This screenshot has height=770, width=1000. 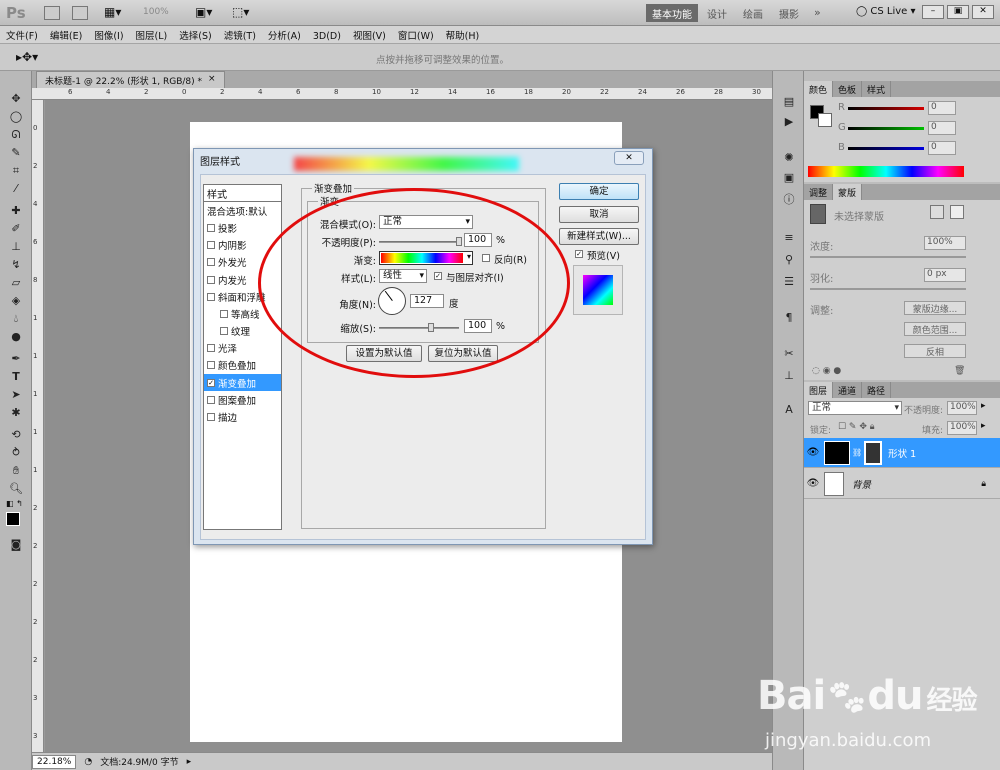 What do you see at coordinates (16, 135) in the screenshot?
I see `lasso-tool-icon: ᘏ` at bounding box center [16, 135].